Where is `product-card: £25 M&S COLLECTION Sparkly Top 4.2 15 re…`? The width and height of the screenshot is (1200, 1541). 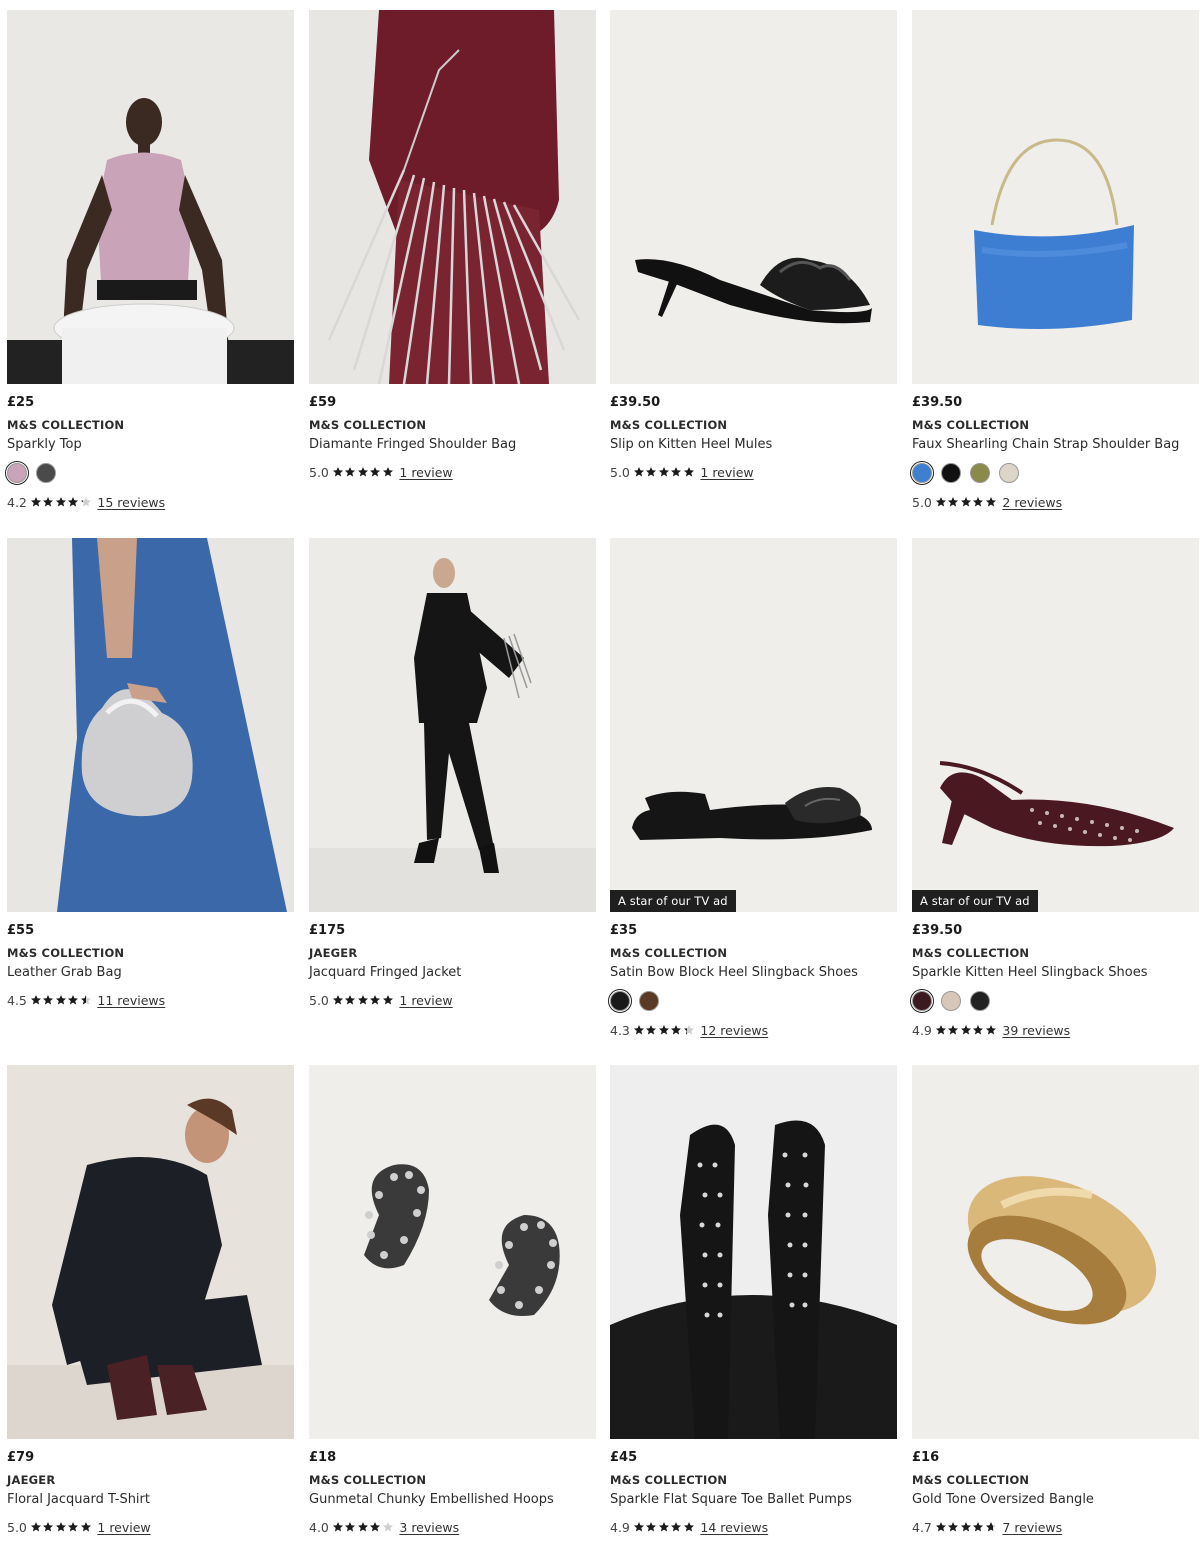
product-card: £25 M&S COLLECTION Sparkly Top 4.2 15 re… is located at coordinates (149, 260).